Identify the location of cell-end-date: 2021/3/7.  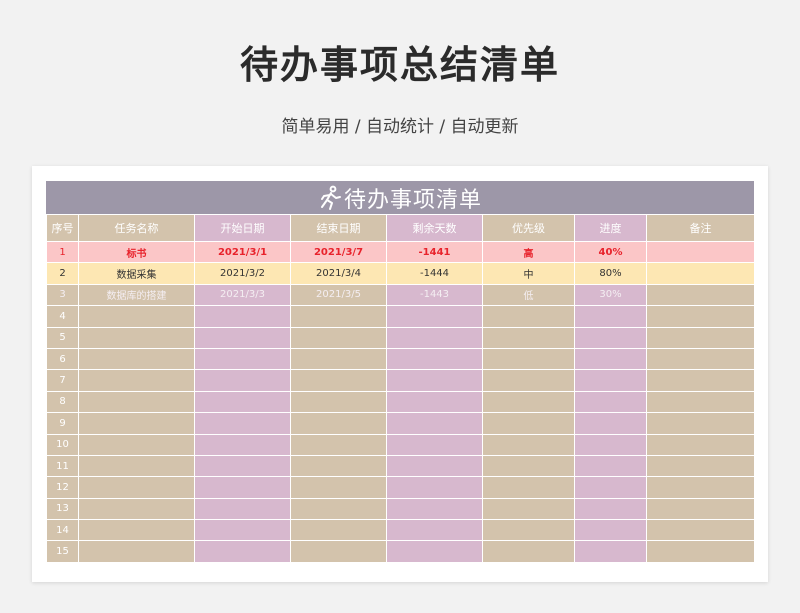
(338, 252).